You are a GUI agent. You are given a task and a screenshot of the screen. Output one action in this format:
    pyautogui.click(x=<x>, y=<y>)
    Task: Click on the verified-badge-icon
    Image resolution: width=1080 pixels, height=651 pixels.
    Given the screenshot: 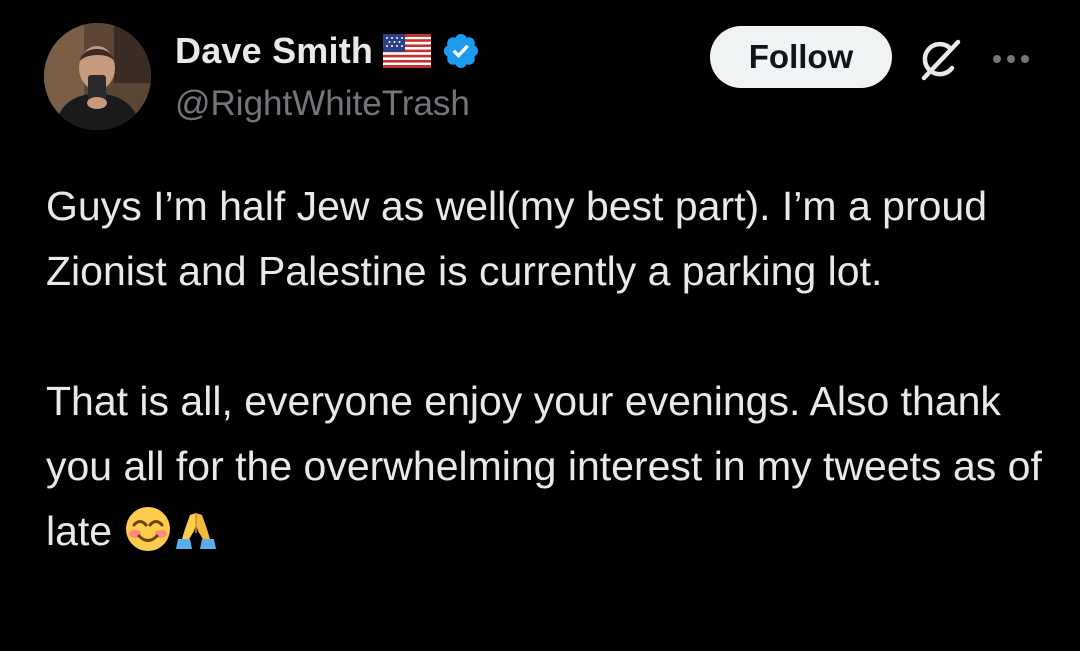 What is the action you would take?
    pyautogui.click(x=461, y=51)
    